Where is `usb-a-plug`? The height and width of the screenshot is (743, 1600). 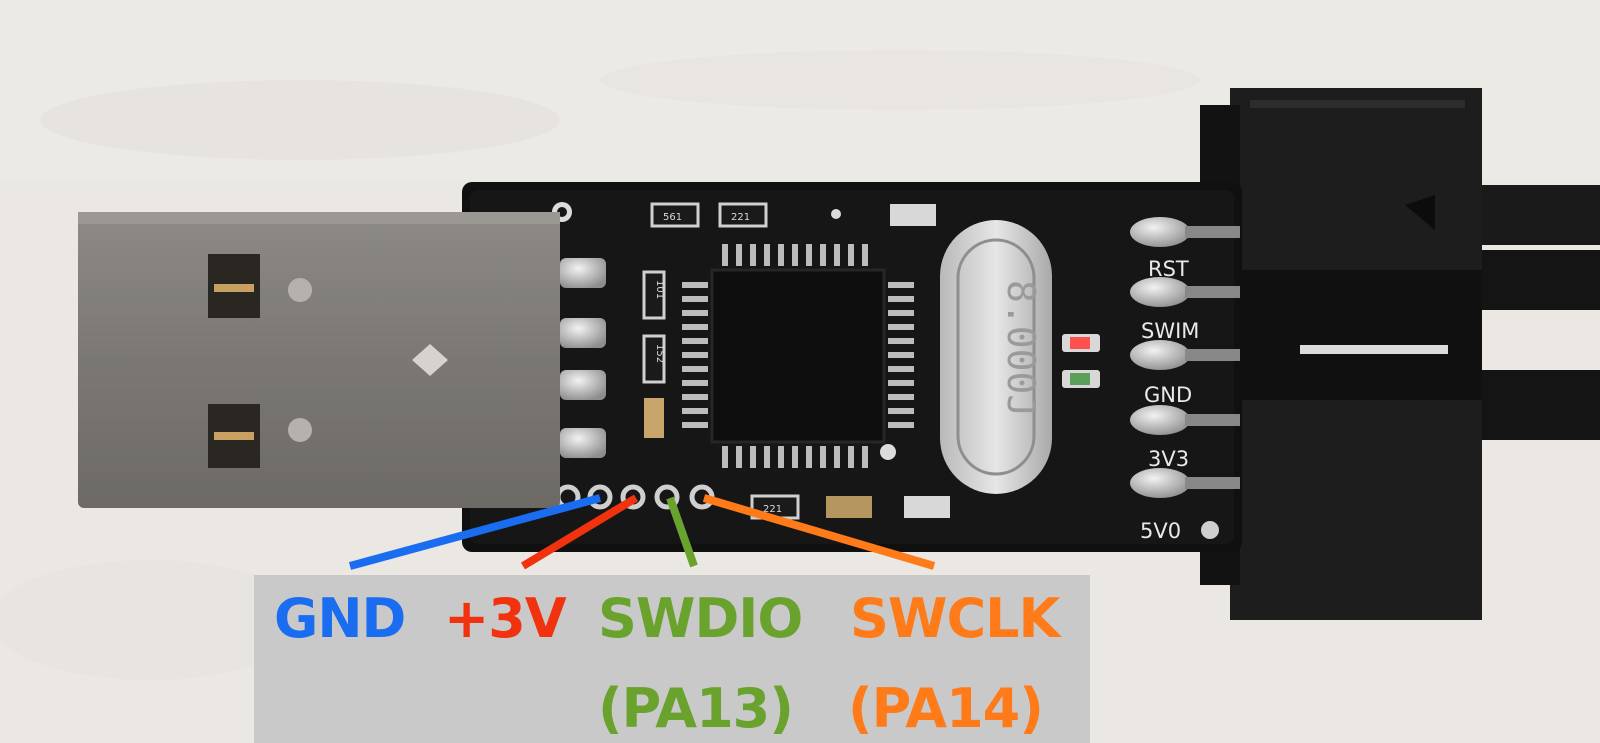 usb-a-plug is located at coordinates (319, 360).